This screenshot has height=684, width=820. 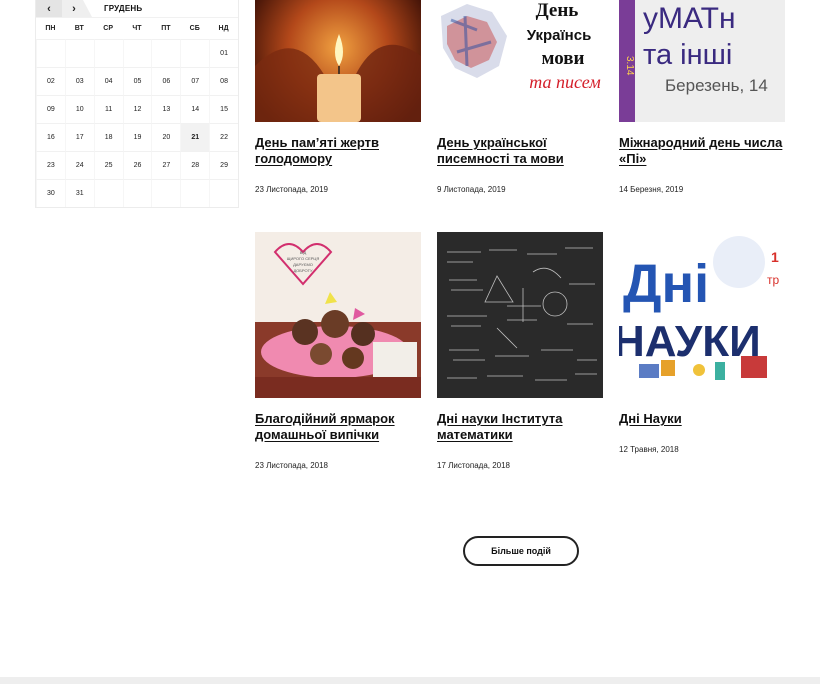 I want to click on weekday-header: НД, so click(x=223, y=28).